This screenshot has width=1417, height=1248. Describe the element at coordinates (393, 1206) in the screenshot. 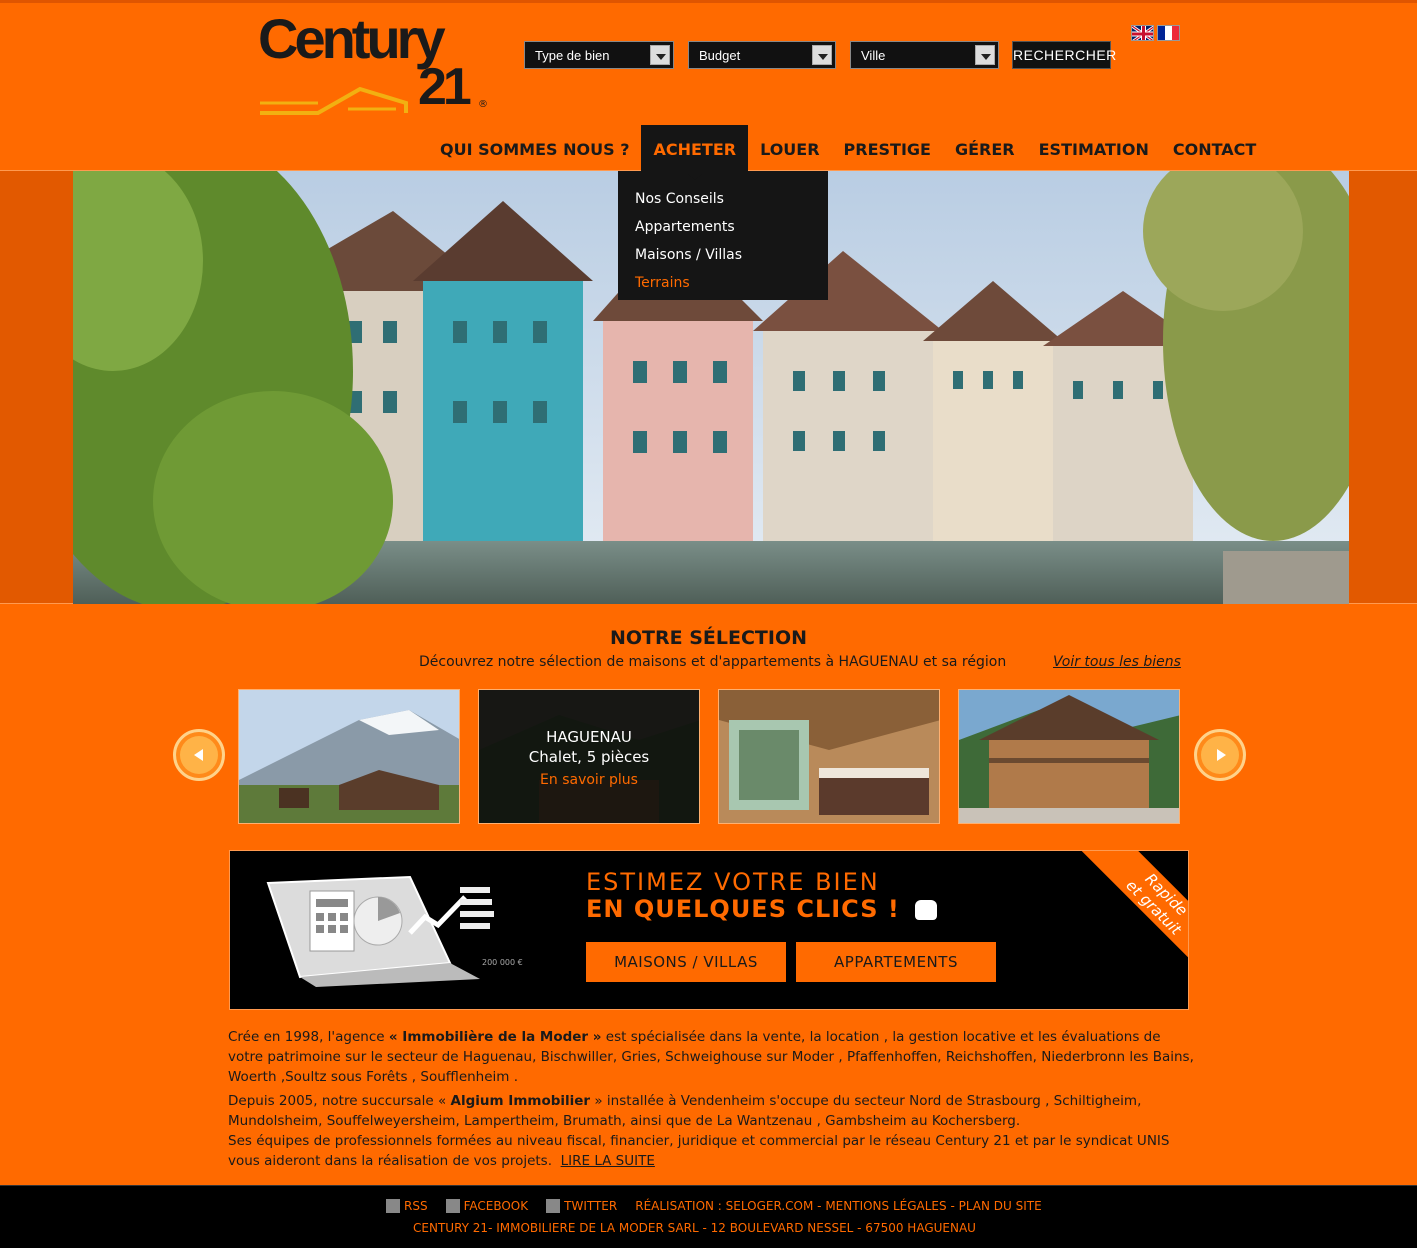

I see `rss-icon` at that location.